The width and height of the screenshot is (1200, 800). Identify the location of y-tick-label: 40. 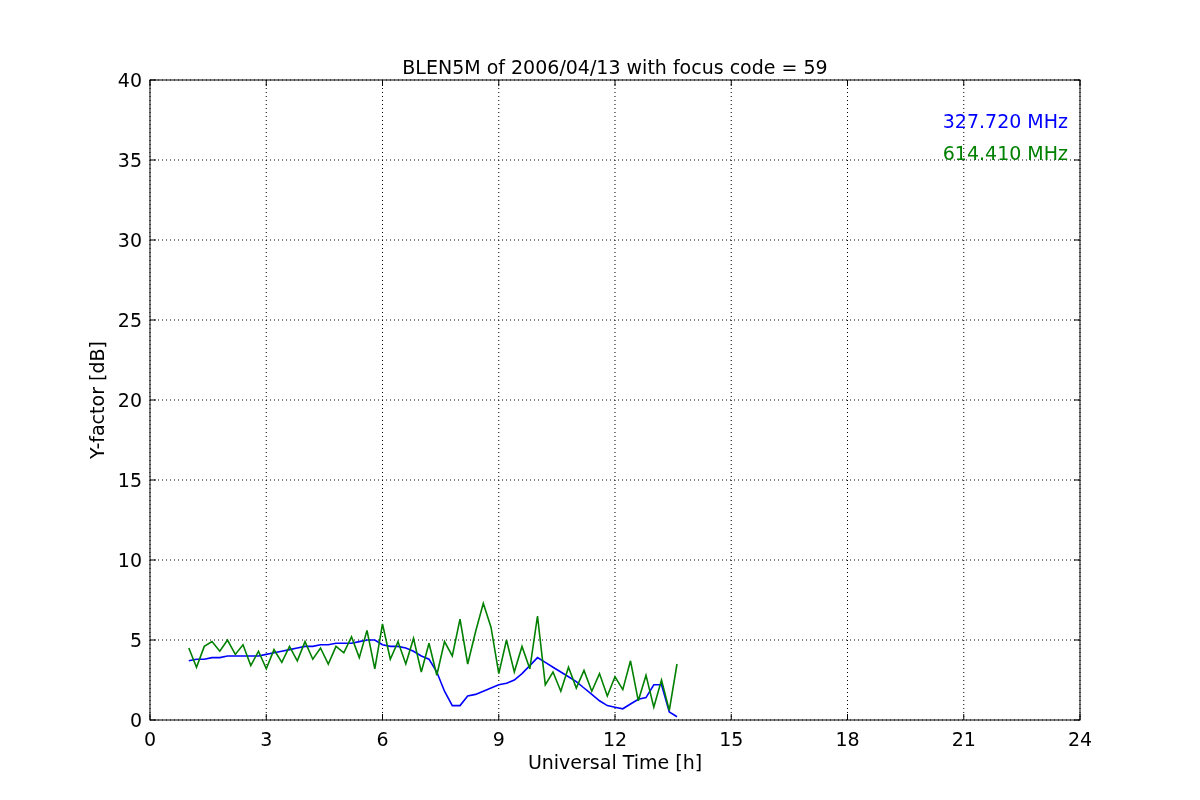
(129, 80).